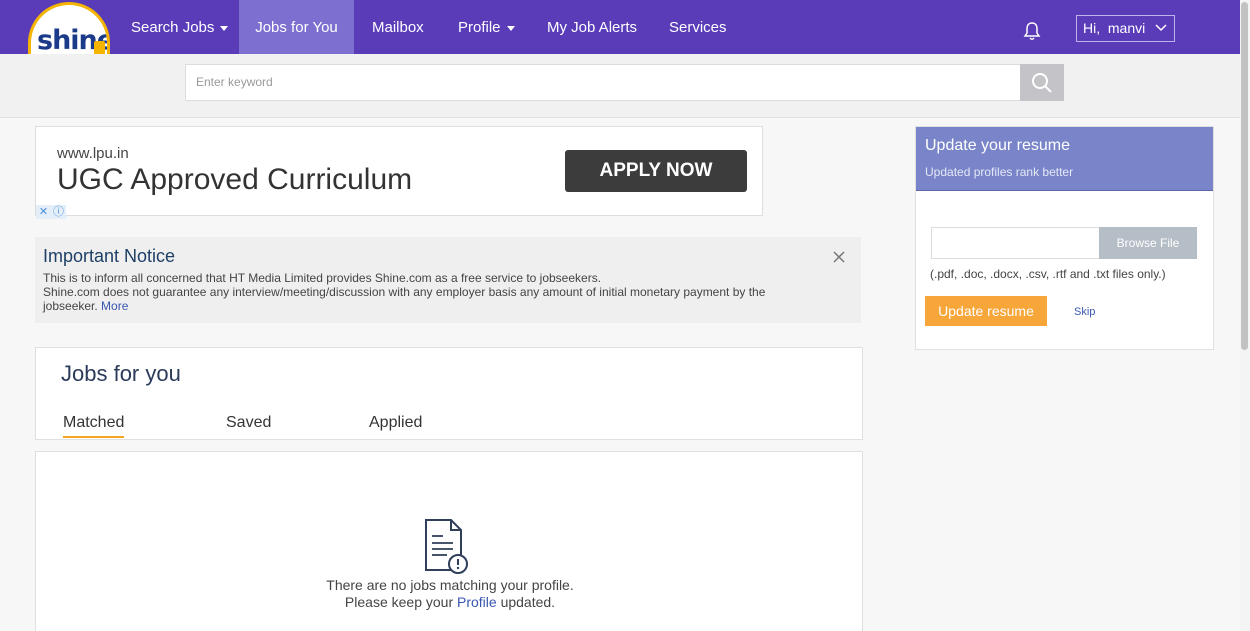  I want to click on nav-mailbox-label: Mailbox, so click(398, 27).